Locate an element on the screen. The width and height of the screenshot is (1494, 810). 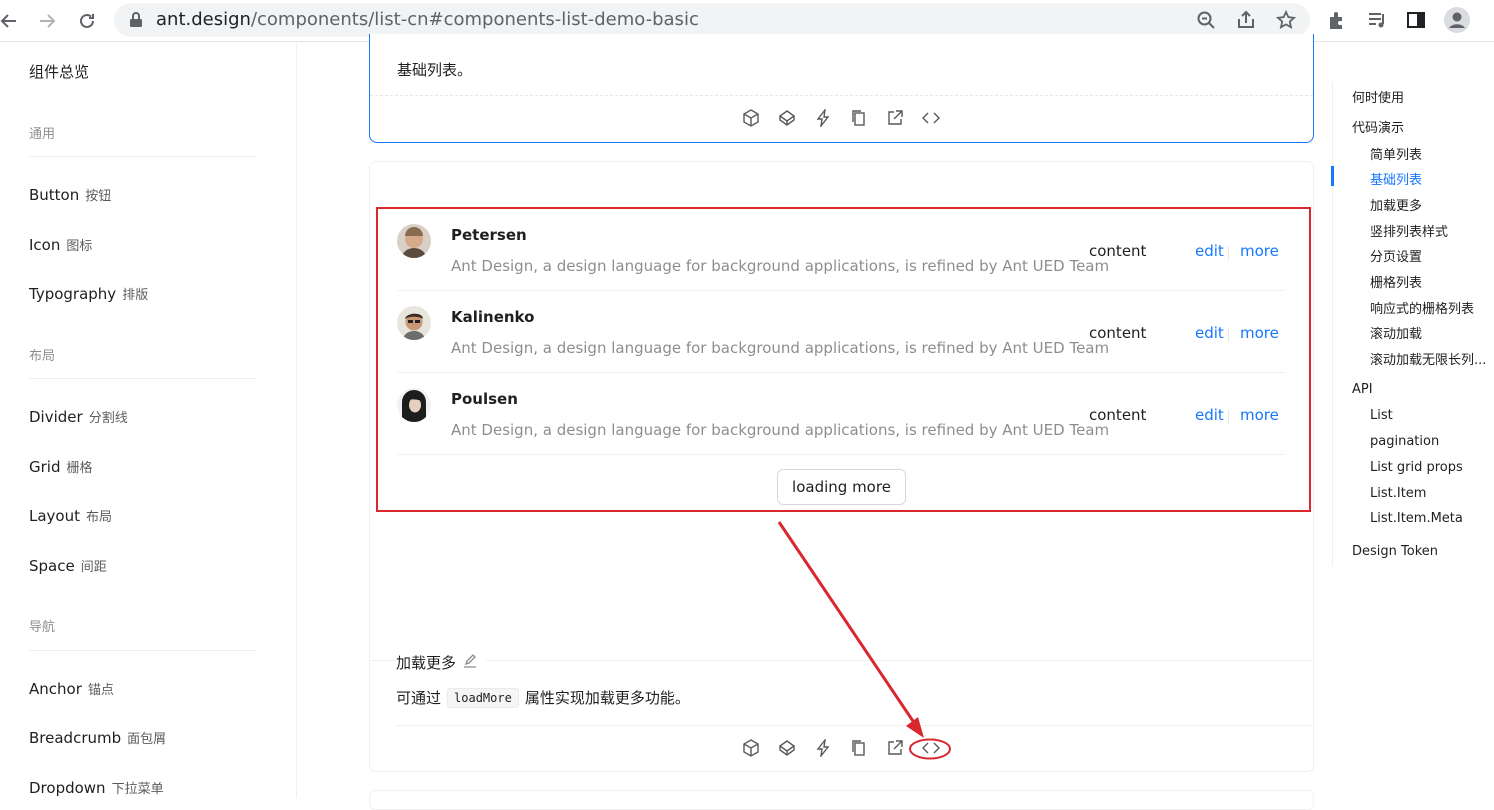
demo-meta-title: 加载更多 is located at coordinates (441, 662).